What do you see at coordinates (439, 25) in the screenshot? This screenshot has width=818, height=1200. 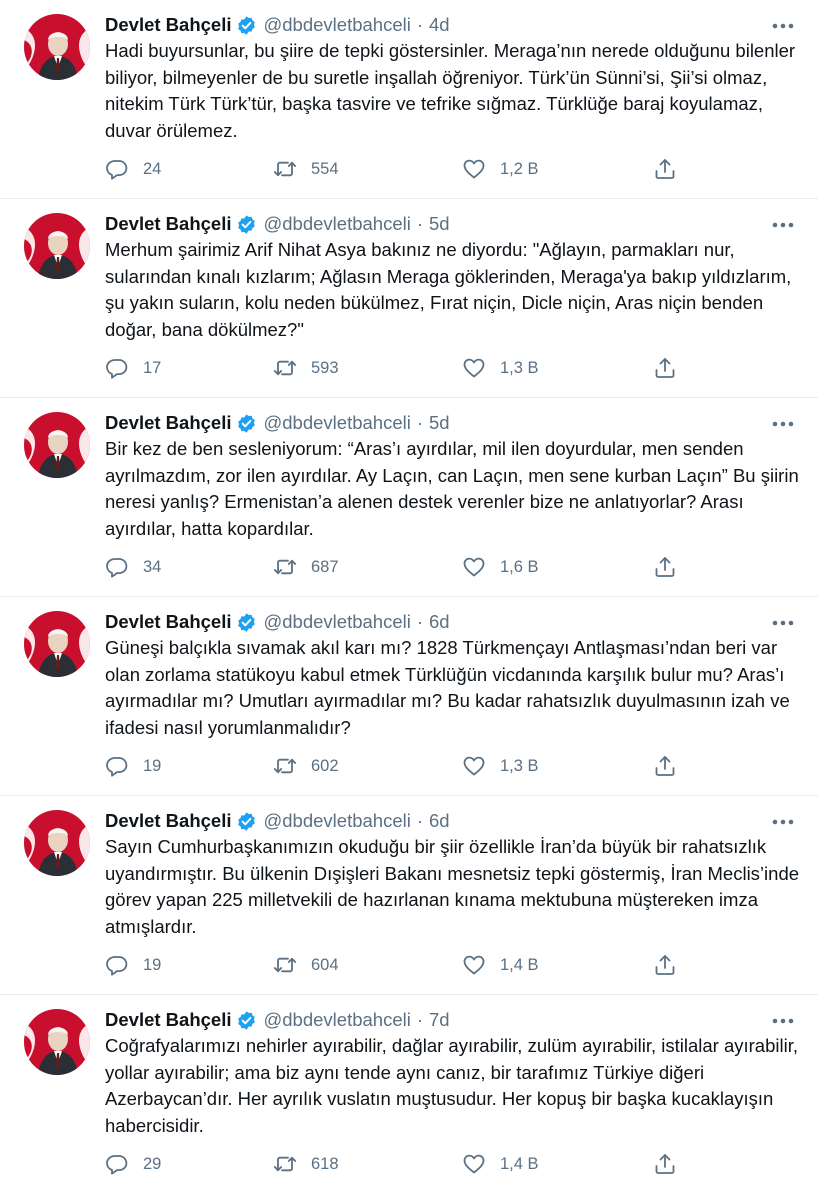 I see `tweet-timestamp: 4d` at bounding box center [439, 25].